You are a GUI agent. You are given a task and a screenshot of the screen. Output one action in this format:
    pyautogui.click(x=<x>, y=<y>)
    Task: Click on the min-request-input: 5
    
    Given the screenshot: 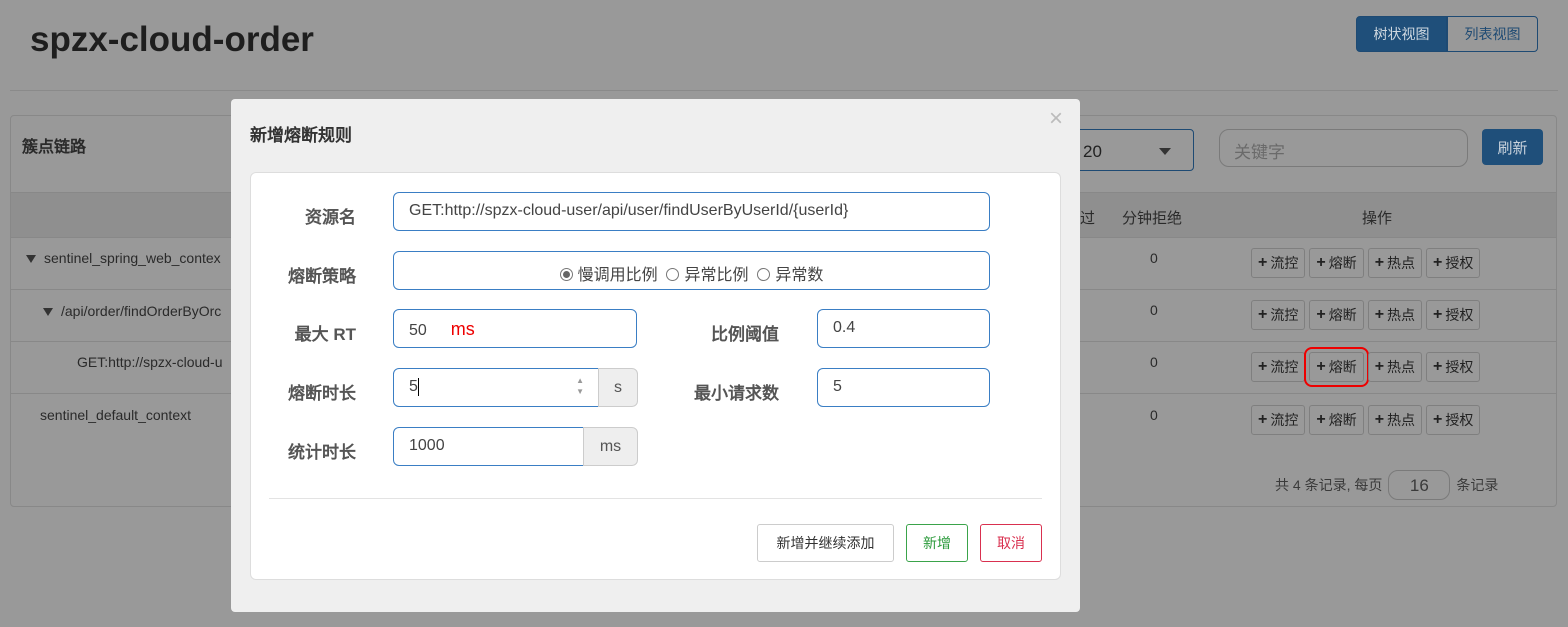 What is the action you would take?
    pyautogui.click(x=903, y=387)
    